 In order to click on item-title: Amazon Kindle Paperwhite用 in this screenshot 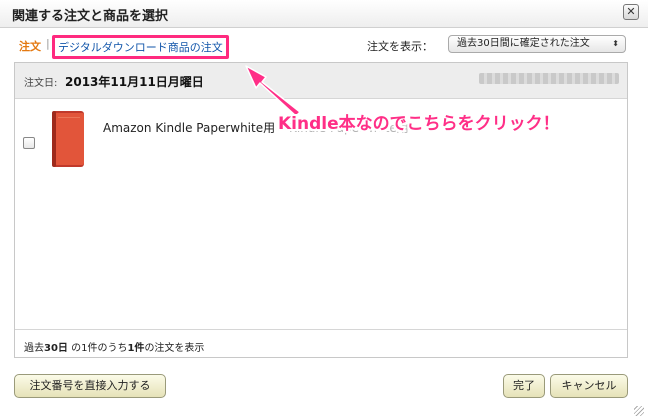, I will do `click(189, 128)`.